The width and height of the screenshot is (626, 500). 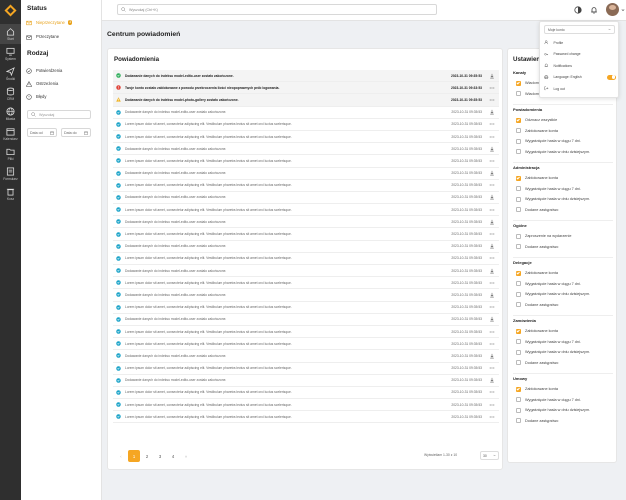 I want to click on settings-checkbox: Zaproszenie na wydarzenie, so click(x=543, y=236).